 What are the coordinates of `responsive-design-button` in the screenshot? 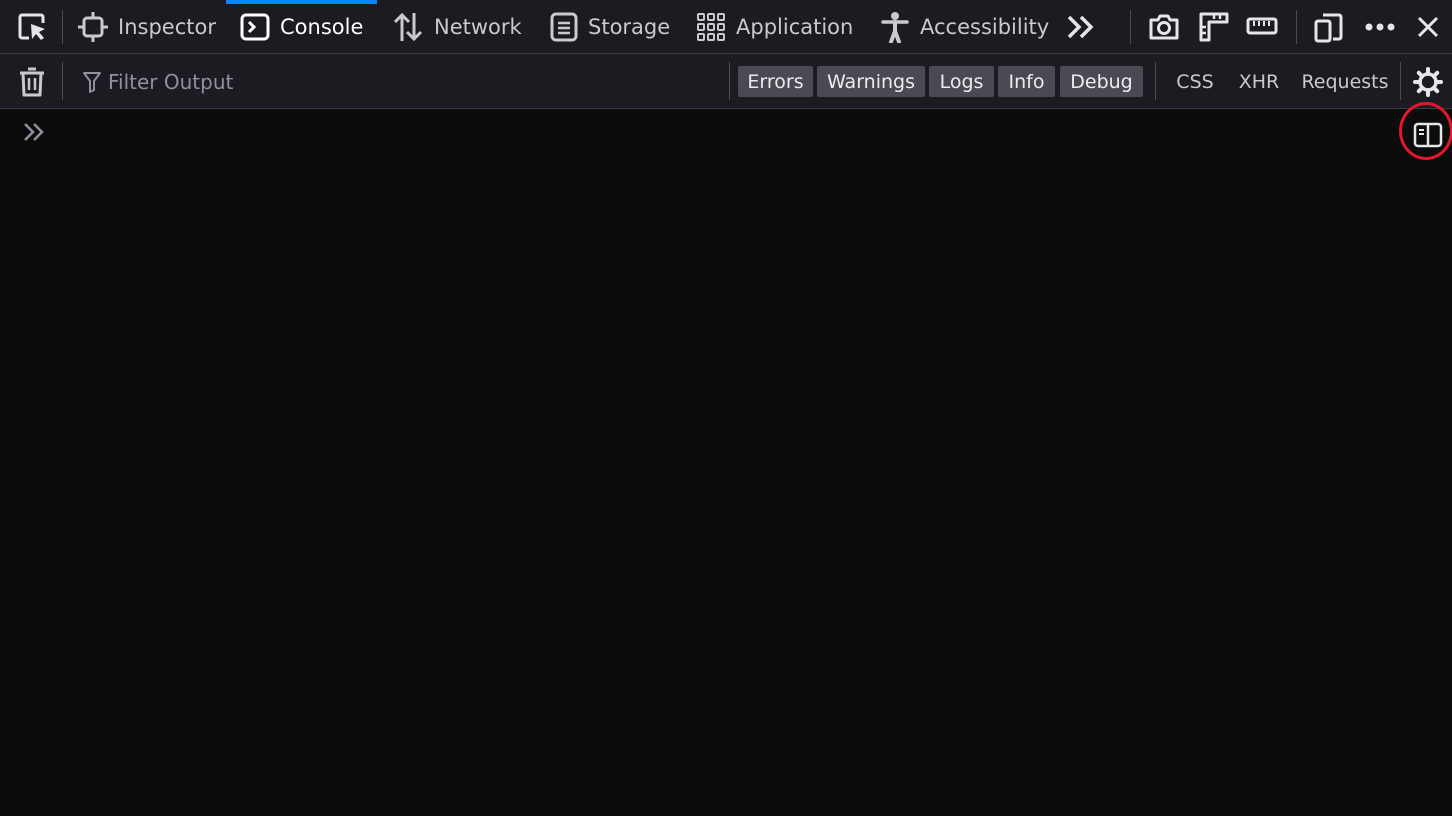 It's located at (1328, 27).